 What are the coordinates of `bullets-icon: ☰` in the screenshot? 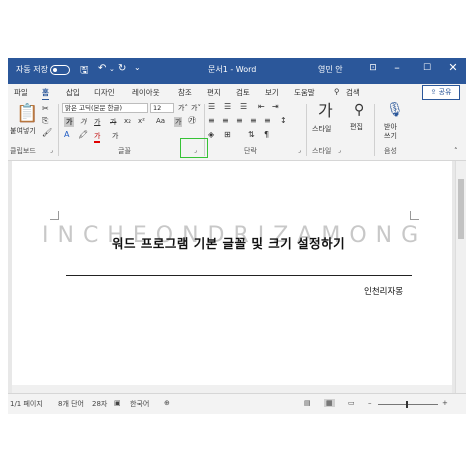 It's located at (211, 107).